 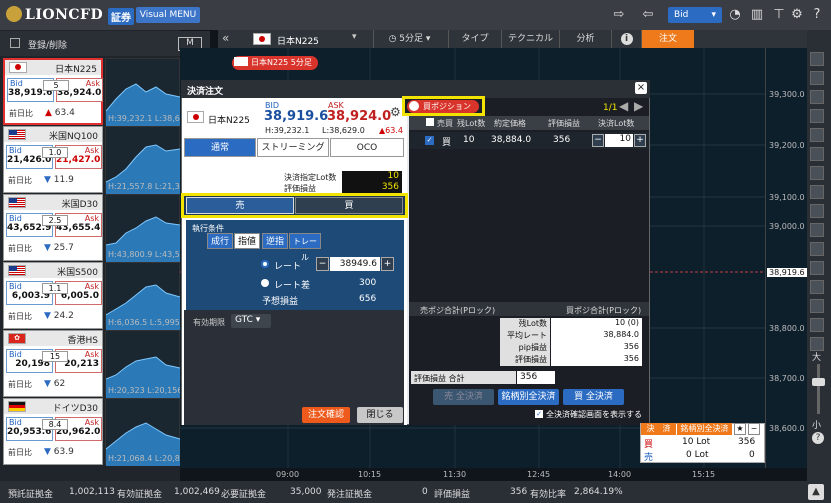 I want to click on tab-type: タイプ, so click(x=474, y=39).